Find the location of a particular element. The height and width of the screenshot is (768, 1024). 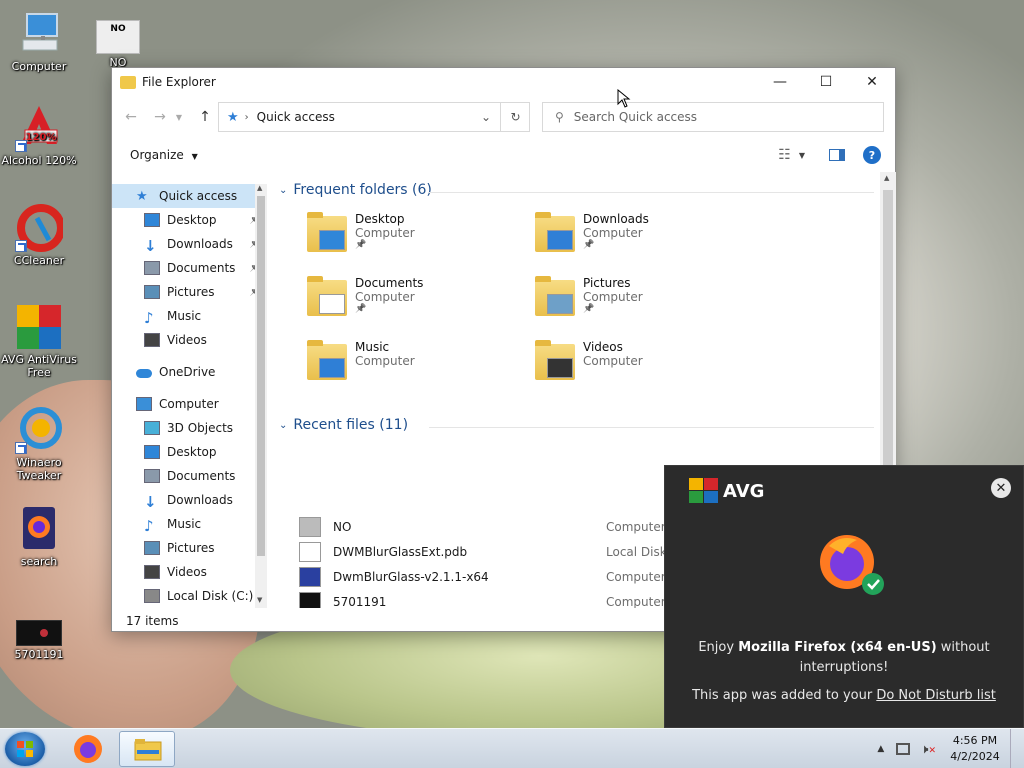

frequent-folder-tile: Downloads Computer 📌 is located at coordinates (645, 240).